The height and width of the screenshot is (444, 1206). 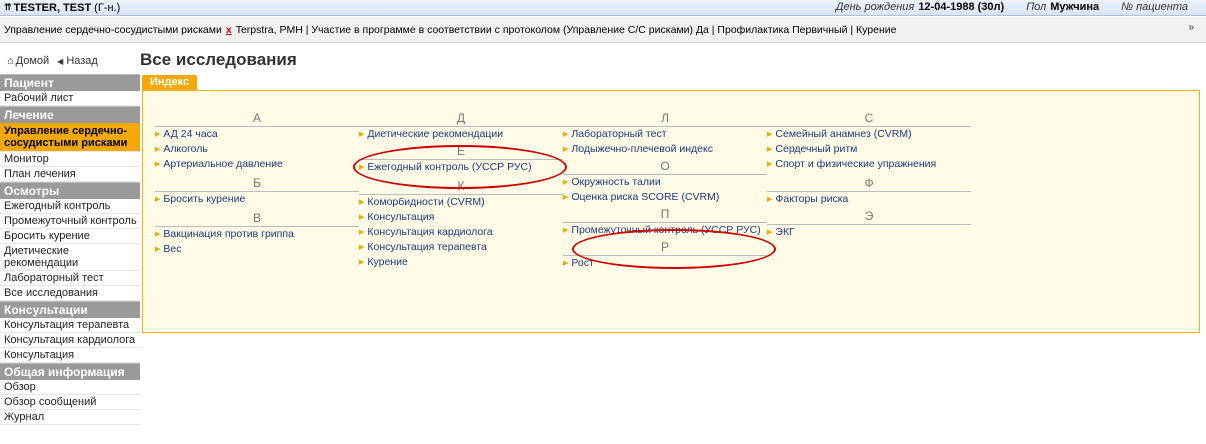 What do you see at coordinates (1154, 7) in the screenshot?
I see `patient-number-label: № пациента` at bounding box center [1154, 7].